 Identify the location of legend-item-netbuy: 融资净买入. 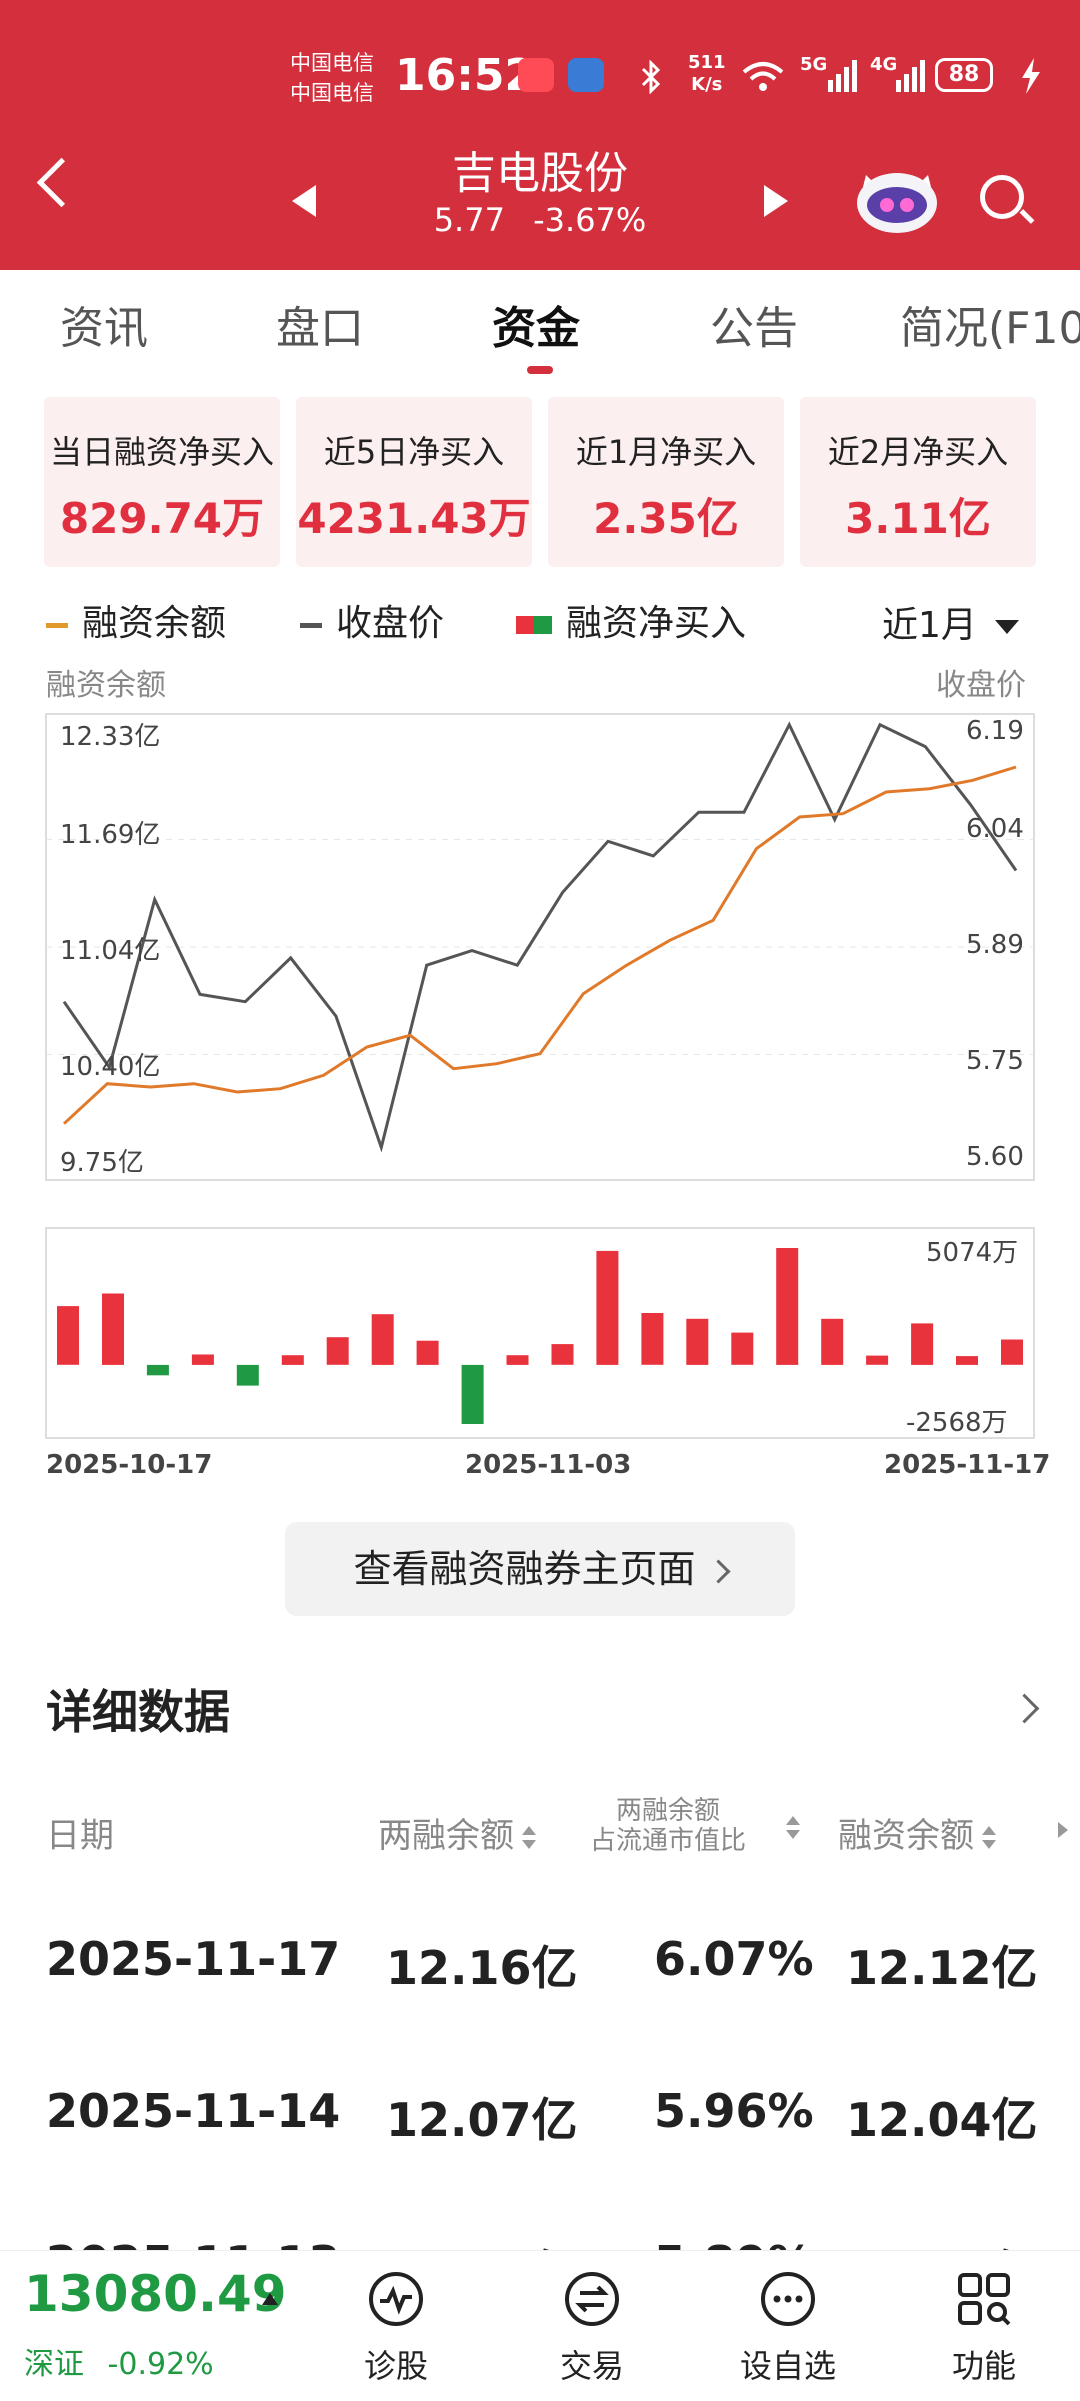
(631, 620).